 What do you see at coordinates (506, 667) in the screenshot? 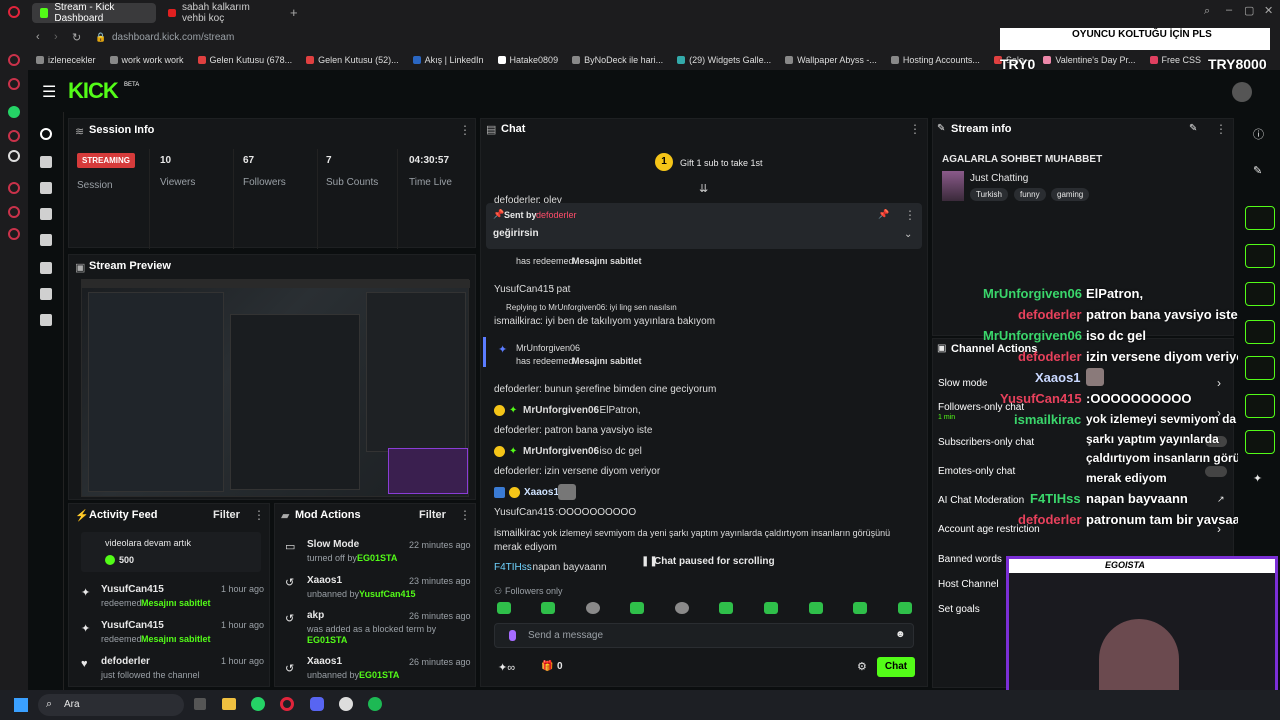
I see `points-icon: ✦∞` at bounding box center [506, 667].